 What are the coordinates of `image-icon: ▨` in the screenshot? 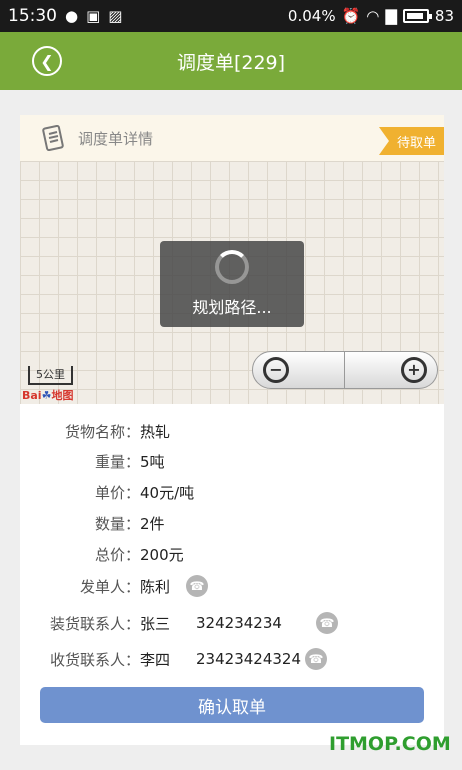 It's located at (115, 16).